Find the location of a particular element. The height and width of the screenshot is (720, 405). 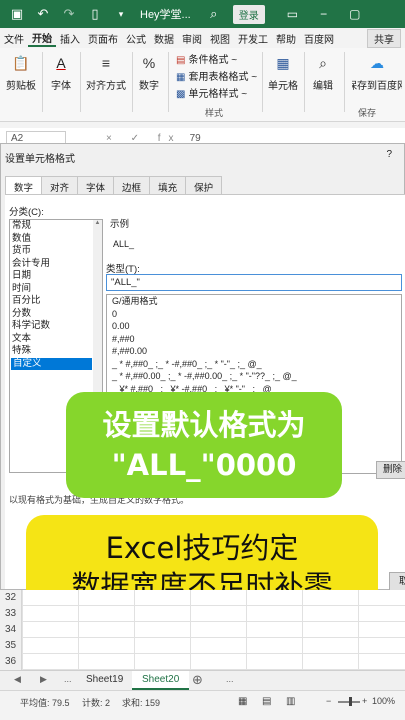

tab-file: 文件 is located at coordinates (14, 38).